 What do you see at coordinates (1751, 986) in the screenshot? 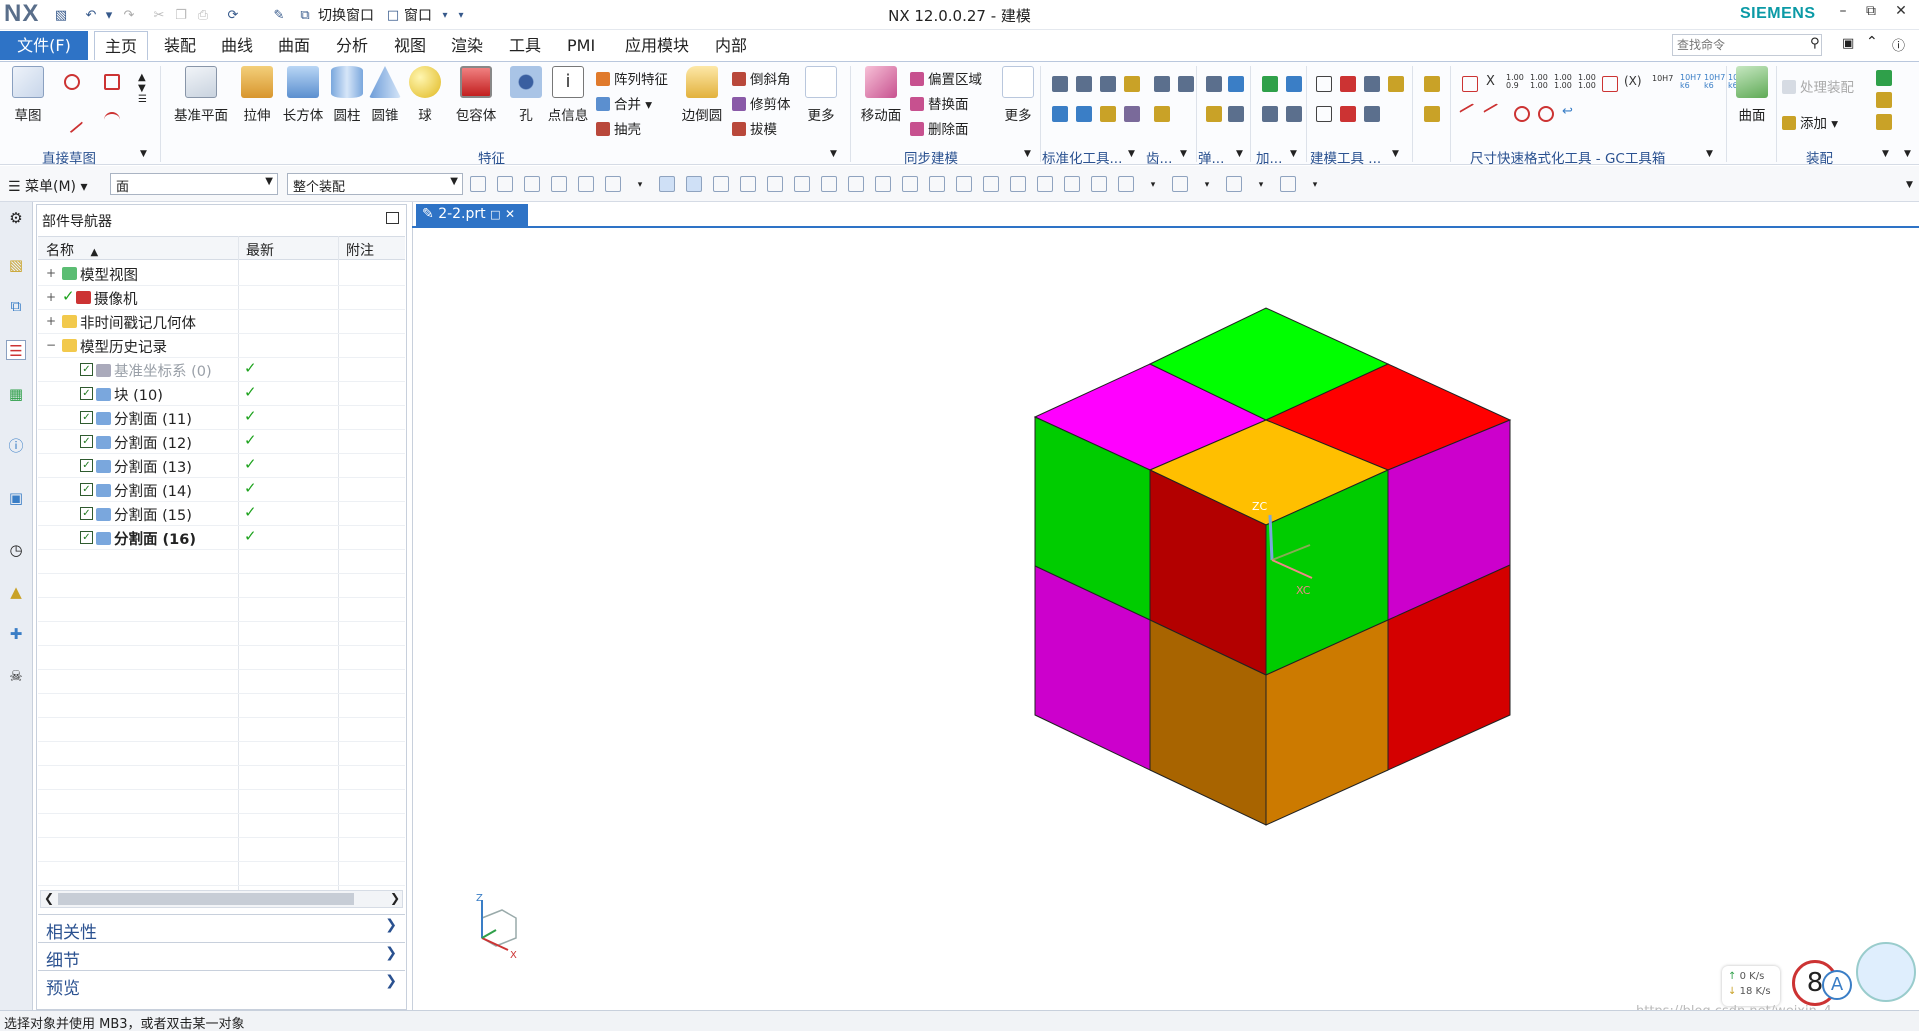
I see `network-speed-widget: ↑ 0 K/s ↓ 18 K/s` at bounding box center [1751, 986].